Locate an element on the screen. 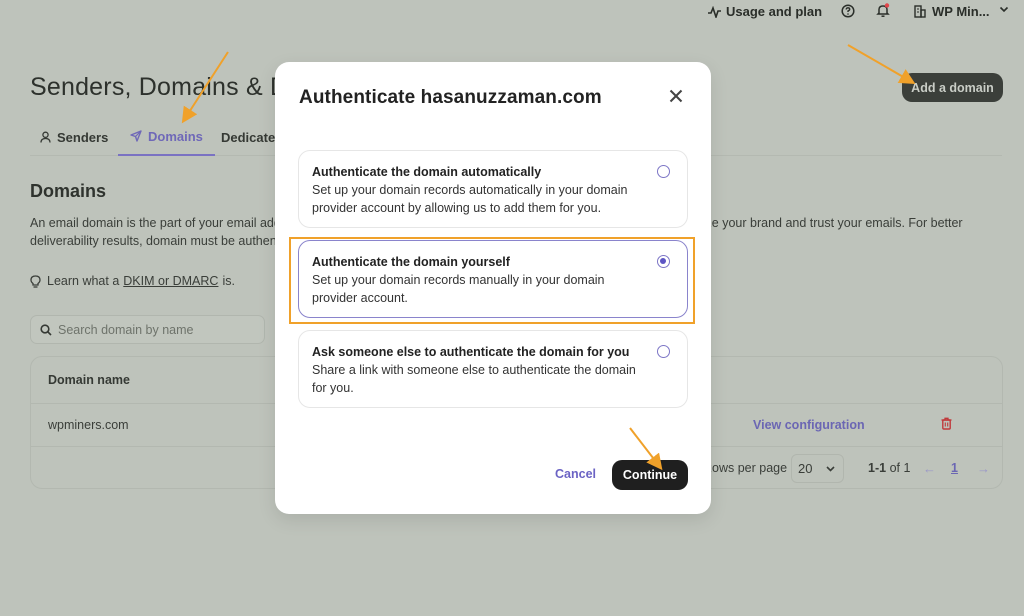  pagination-range: 1-1 of 1 is located at coordinates (889, 468).